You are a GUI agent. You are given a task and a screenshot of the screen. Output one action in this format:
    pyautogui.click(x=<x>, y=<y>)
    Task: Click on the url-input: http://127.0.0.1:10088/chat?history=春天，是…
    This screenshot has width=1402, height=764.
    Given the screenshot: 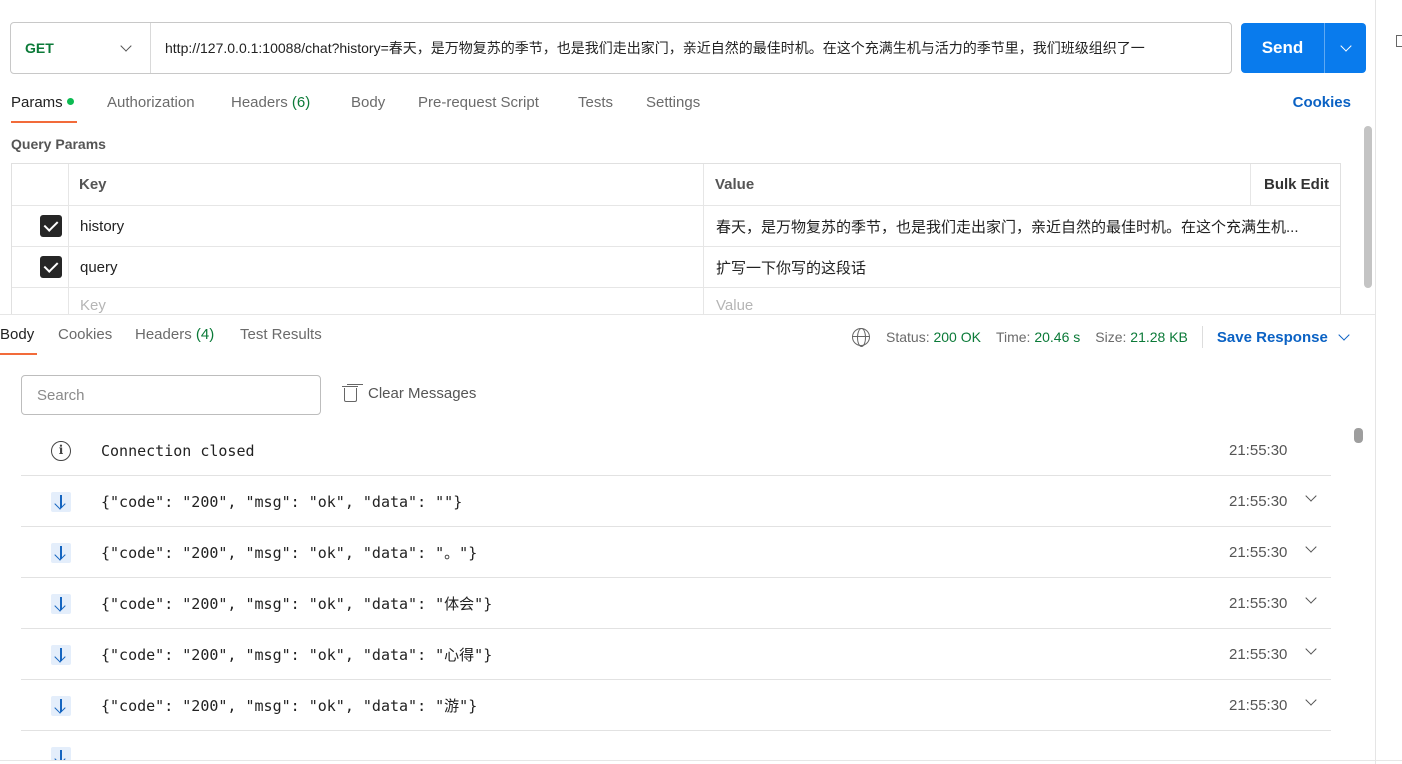 What is the action you would take?
    pyautogui.click(x=691, y=48)
    